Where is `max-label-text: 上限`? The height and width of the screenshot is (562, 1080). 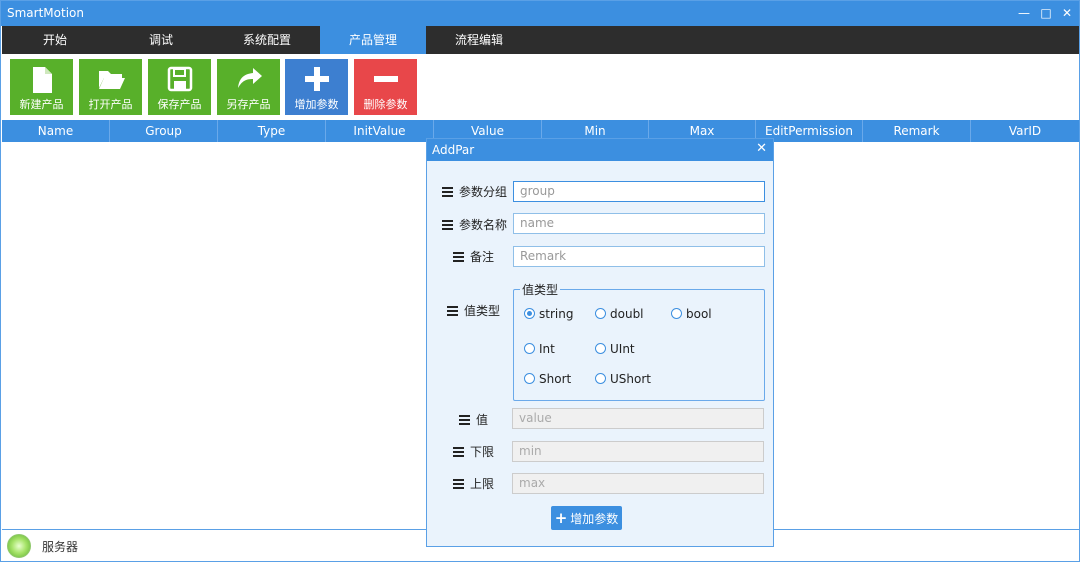
max-label-text: 上限 is located at coordinates (482, 484).